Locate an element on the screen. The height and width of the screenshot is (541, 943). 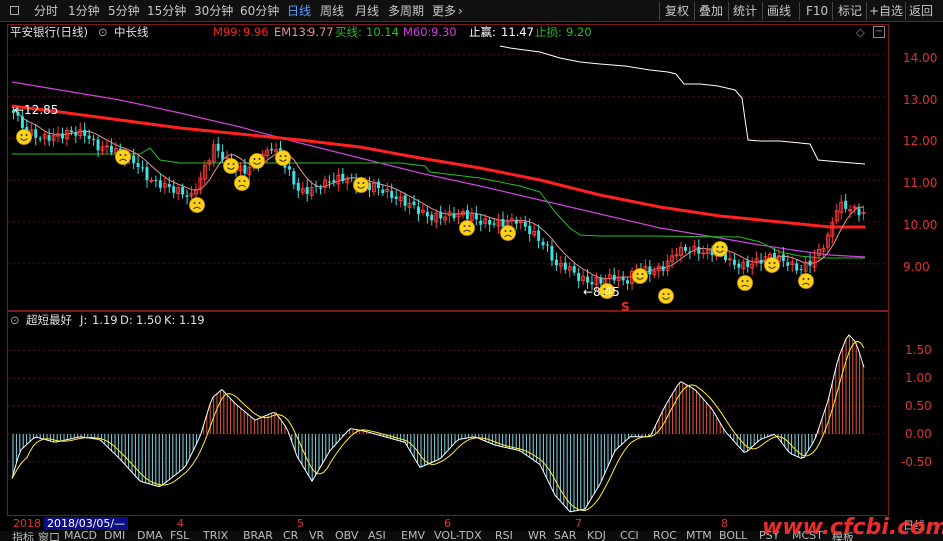
indicator-tab: TRIX is located at coordinates (215, 536).